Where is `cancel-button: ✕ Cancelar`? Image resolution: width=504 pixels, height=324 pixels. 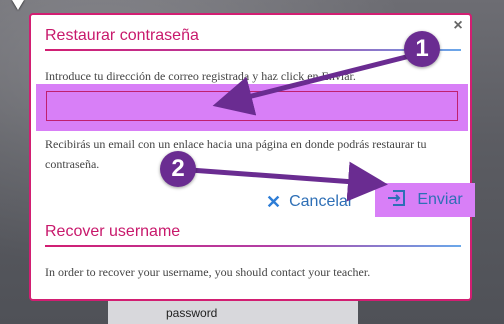
cancel-button: ✕ Cancelar is located at coordinates (309, 202).